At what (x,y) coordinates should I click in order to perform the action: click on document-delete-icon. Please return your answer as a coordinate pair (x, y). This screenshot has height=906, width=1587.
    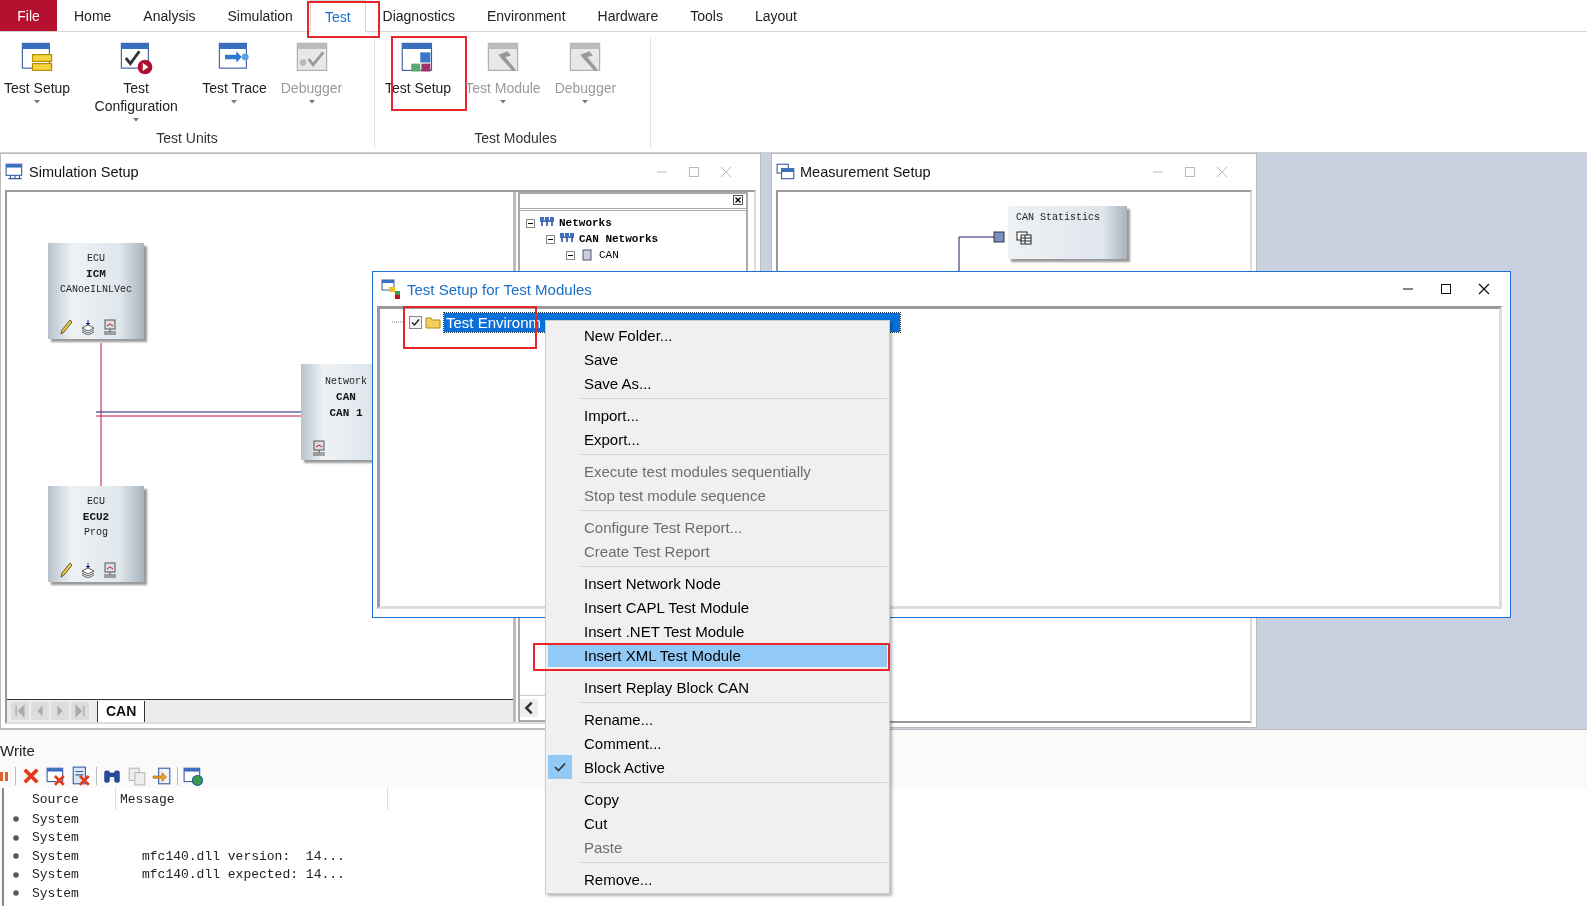
    Looking at the image, I should click on (81, 776).